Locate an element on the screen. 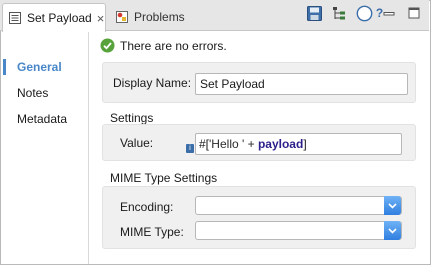 The image size is (431, 265). check-icon is located at coordinates (107, 45).